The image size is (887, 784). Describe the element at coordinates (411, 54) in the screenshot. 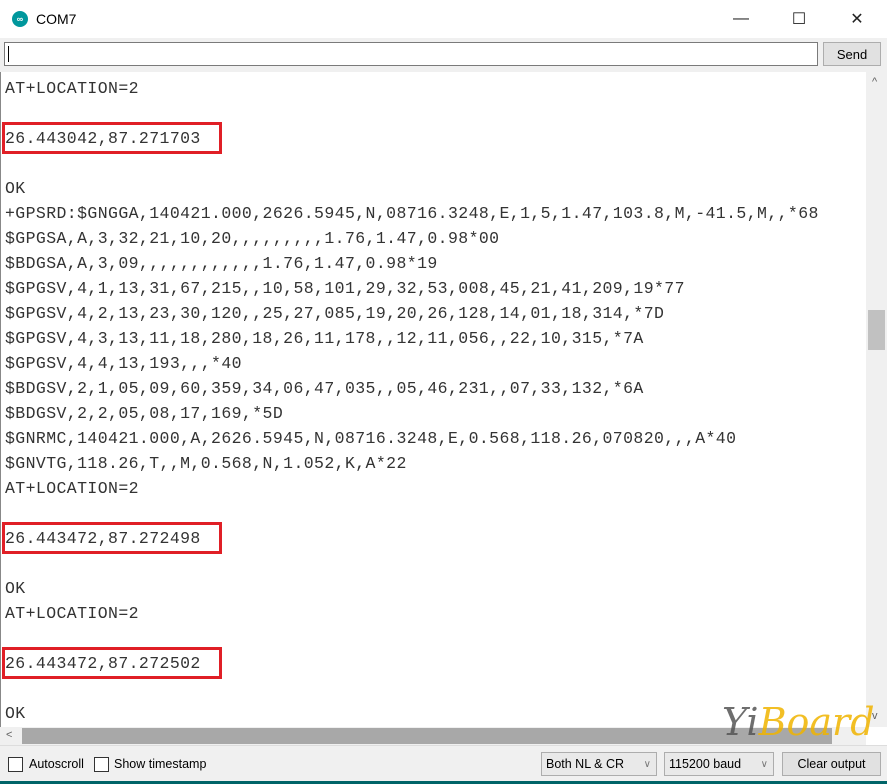

I see `send-input` at that location.